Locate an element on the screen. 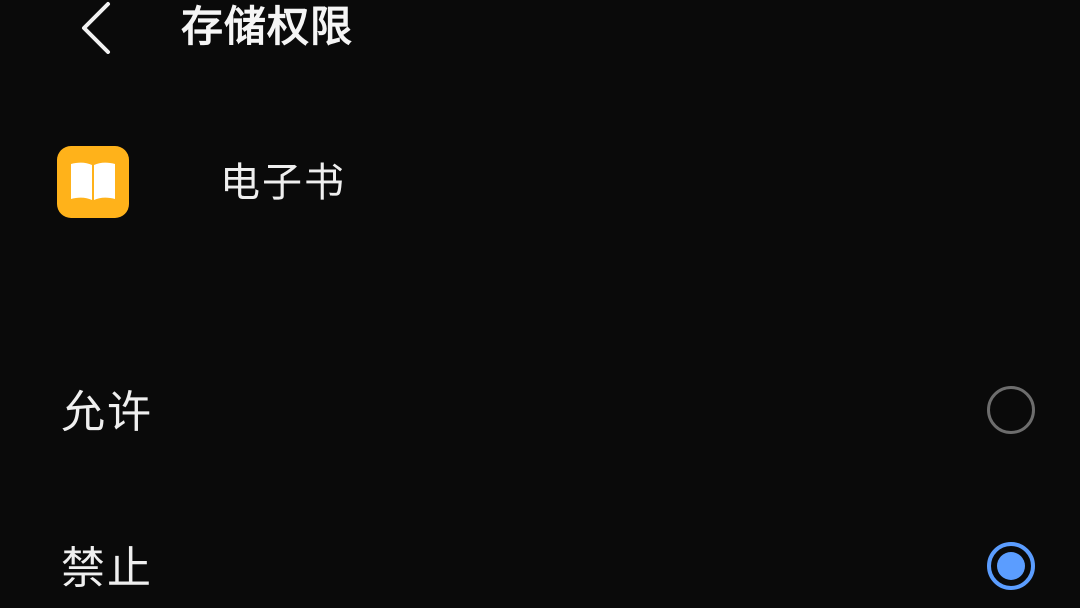 Image resolution: width=1080 pixels, height=608 pixels. app-info-row: 电子书 is located at coordinates (540, 182).